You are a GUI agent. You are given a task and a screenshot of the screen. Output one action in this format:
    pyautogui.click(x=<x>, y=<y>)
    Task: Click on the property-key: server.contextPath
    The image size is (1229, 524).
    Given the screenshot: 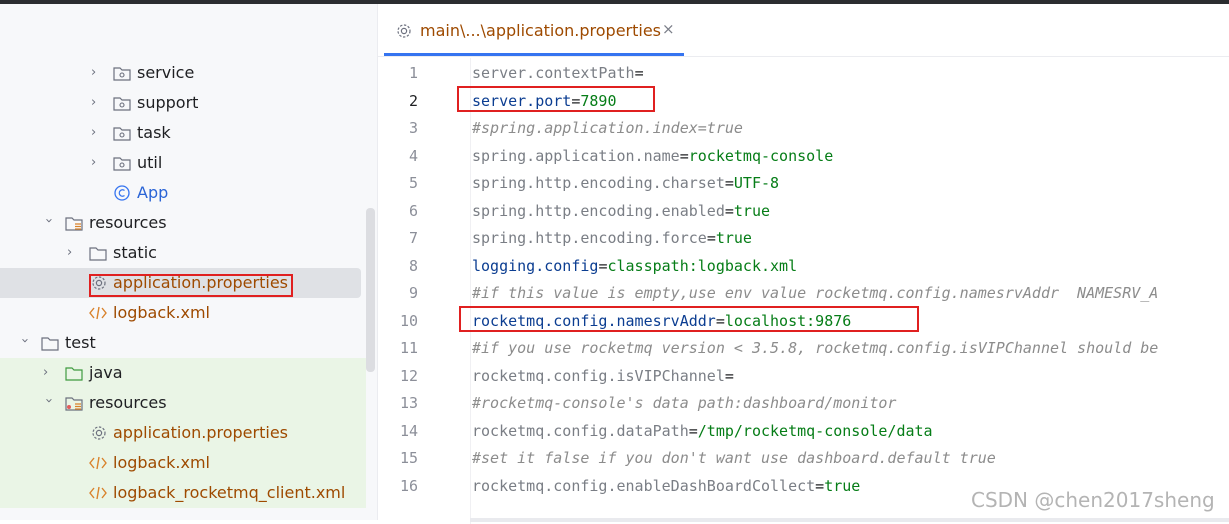 What is the action you would take?
    pyautogui.click(x=553, y=73)
    